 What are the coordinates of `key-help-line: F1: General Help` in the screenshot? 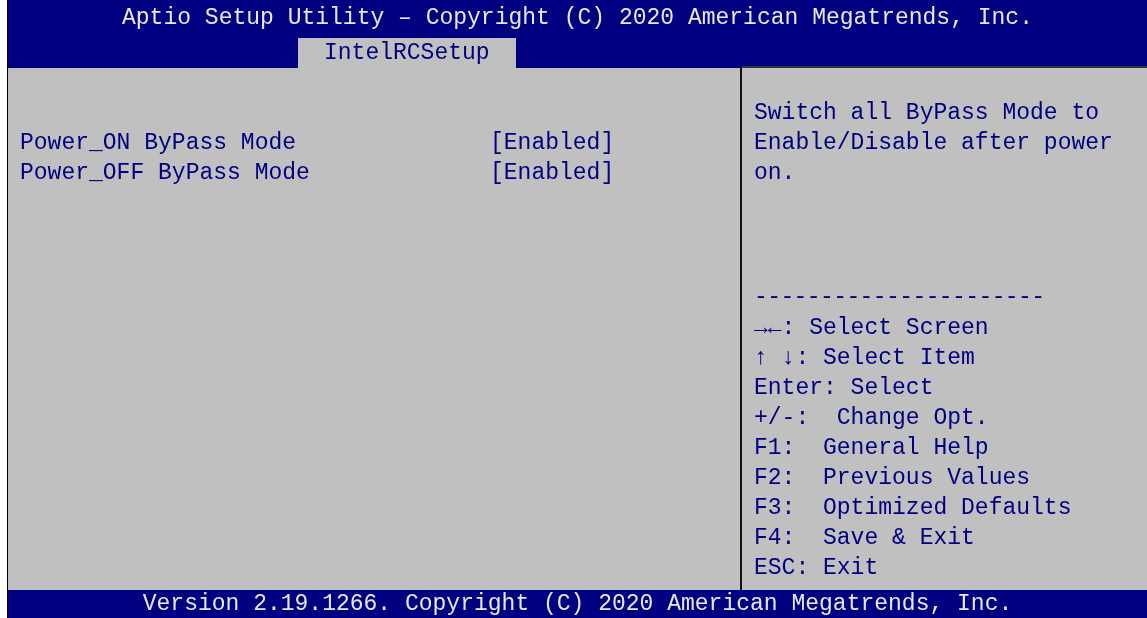 It's located at (872, 448).